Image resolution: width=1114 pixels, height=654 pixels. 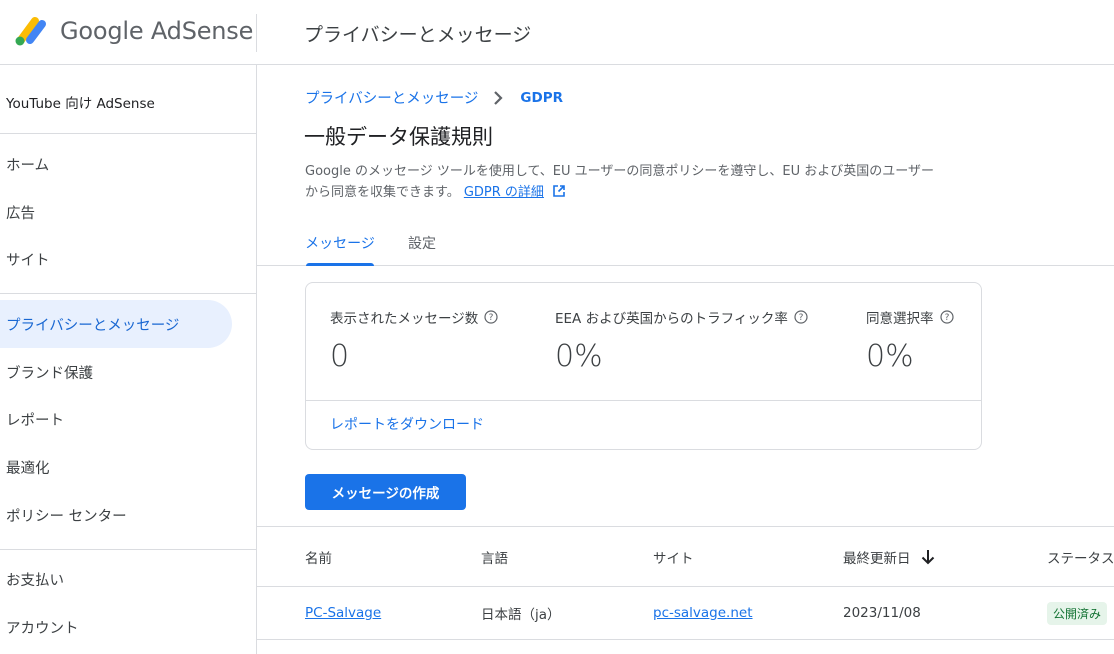 I want to click on column-header-label: 最終更新日, so click(x=877, y=558).